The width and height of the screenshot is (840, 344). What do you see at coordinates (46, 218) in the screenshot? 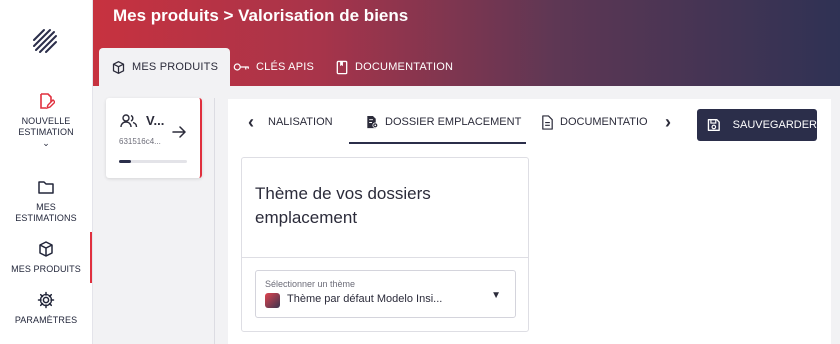
I see `sidebar-item-label: ESTIMATIONS` at bounding box center [46, 218].